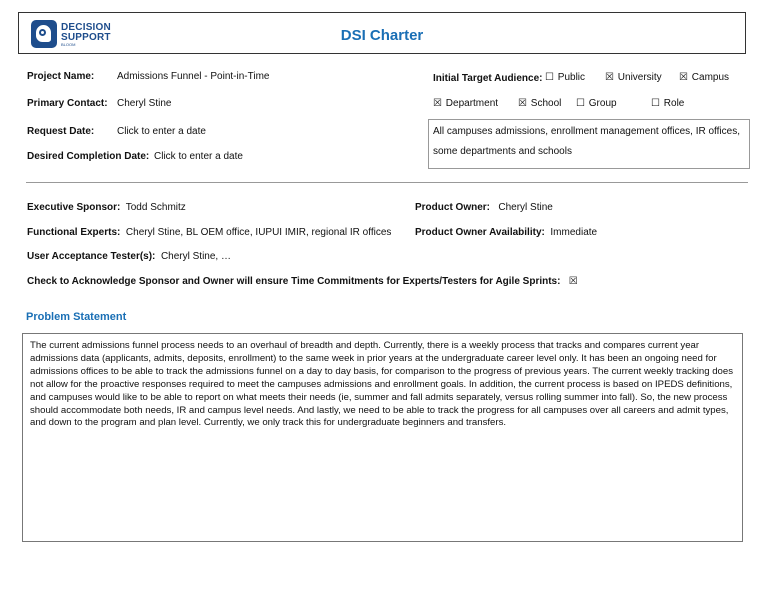 The width and height of the screenshot is (768, 593). I want to click on checkbox-campus: ☒ Campus, so click(704, 77).